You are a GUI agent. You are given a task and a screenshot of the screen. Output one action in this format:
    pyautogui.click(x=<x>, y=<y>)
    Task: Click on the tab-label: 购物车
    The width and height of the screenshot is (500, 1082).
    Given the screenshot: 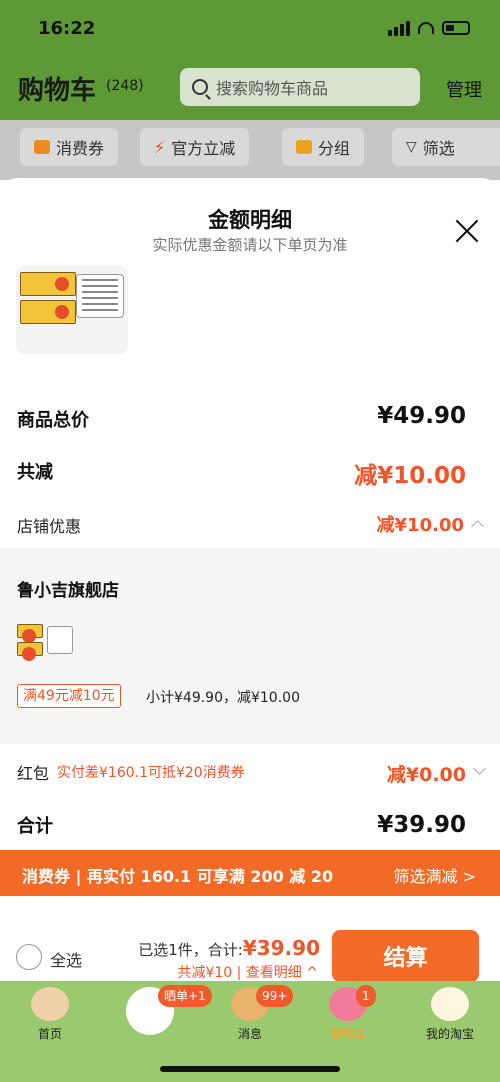 What is the action you would take?
    pyautogui.click(x=347, y=1034)
    